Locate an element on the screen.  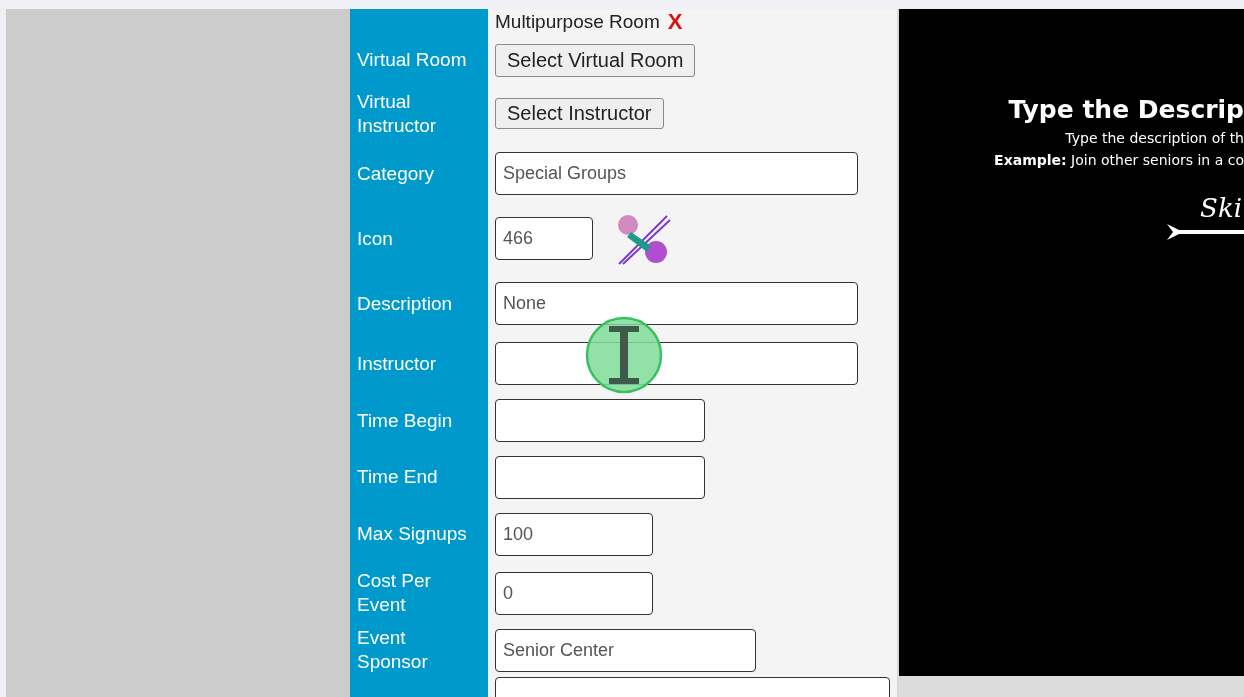
example-text: Example: Join other seniors in a co is located at coordinates (1119, 160).